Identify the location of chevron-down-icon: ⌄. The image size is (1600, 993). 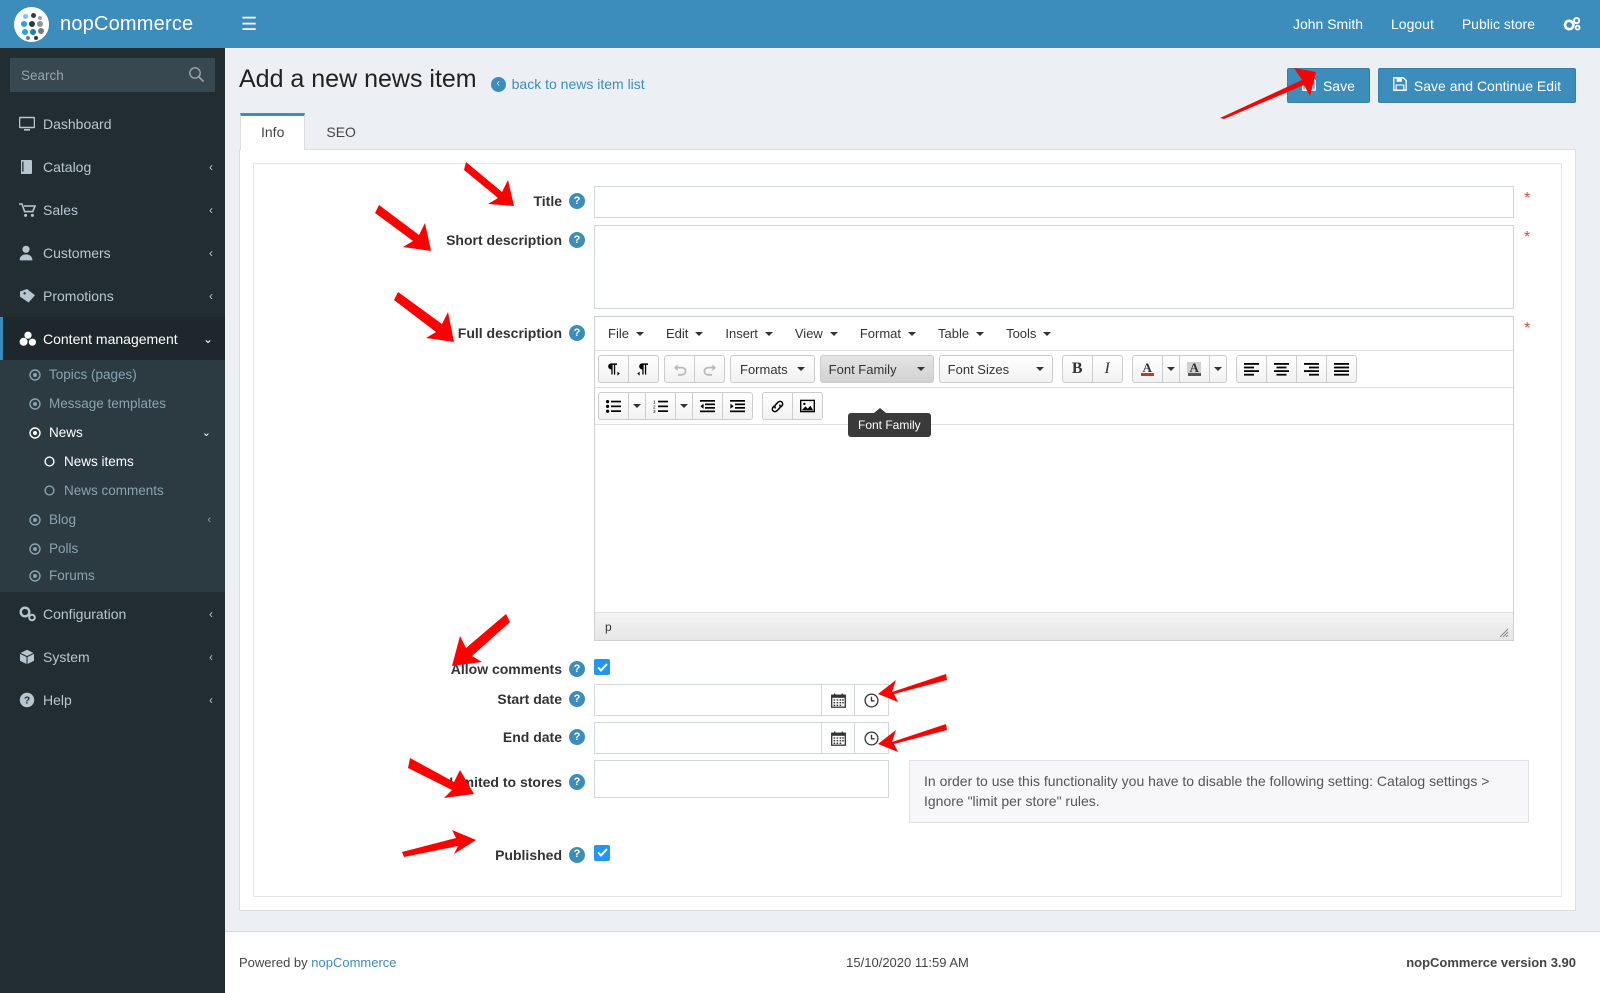
(206, 433).